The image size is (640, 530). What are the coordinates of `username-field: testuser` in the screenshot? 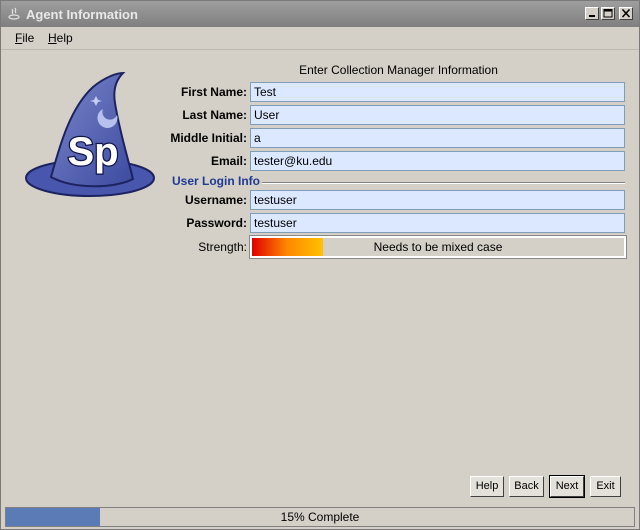 It's located at (437, 200).